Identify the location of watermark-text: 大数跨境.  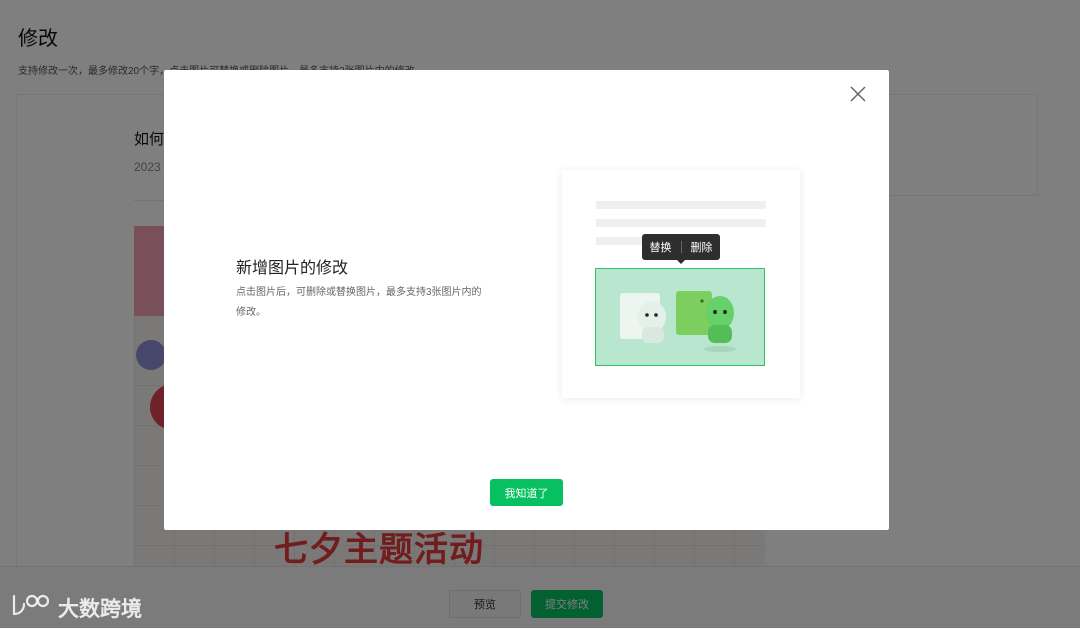
(100, 608).